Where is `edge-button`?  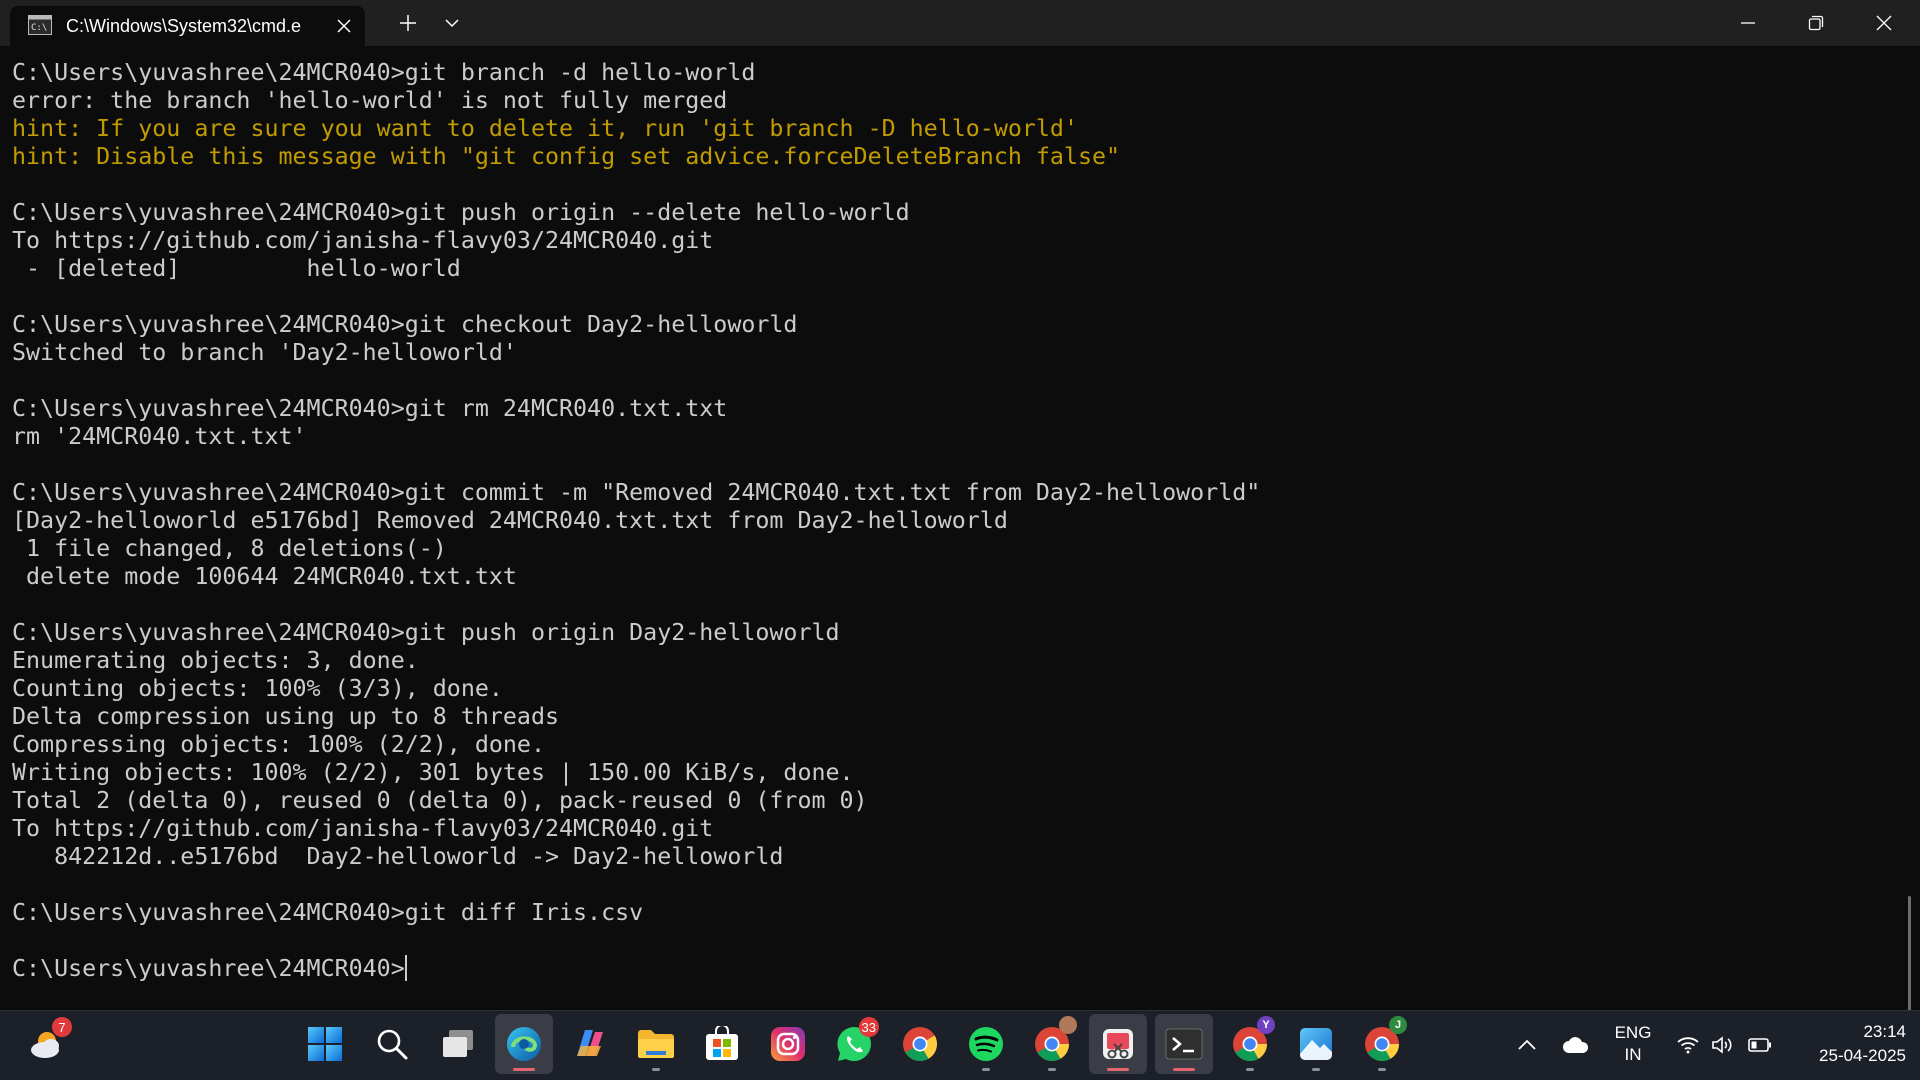
edge-button is located at coordinates (524, 1044).